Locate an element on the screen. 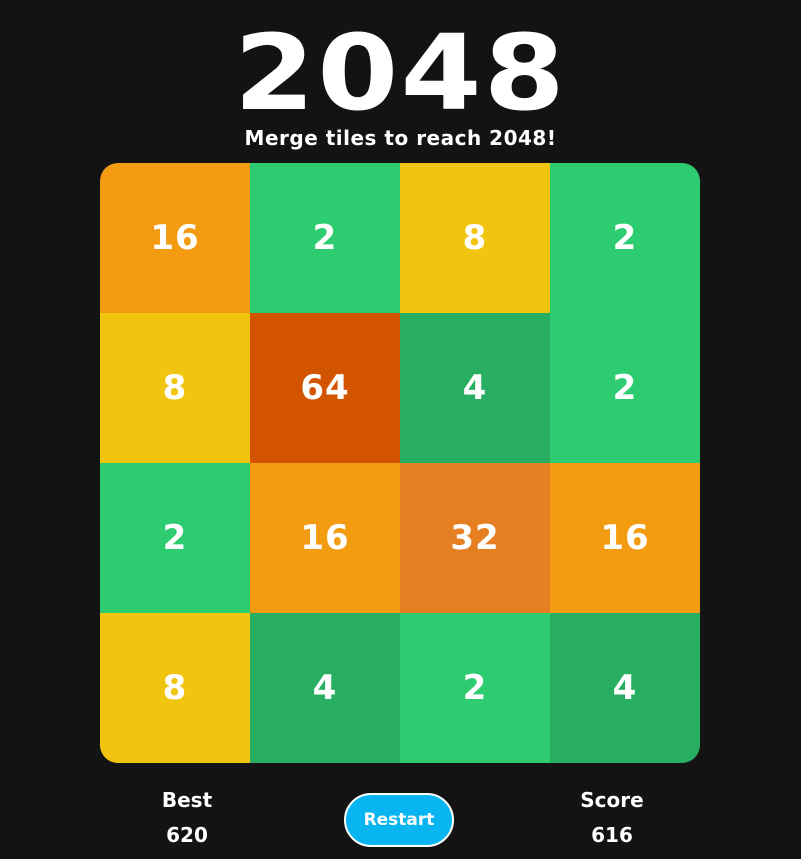 Image resolution: width=801 pixels, height=859 pixels. tile-r4-c3: 2 is located at coordinates (475, 688).